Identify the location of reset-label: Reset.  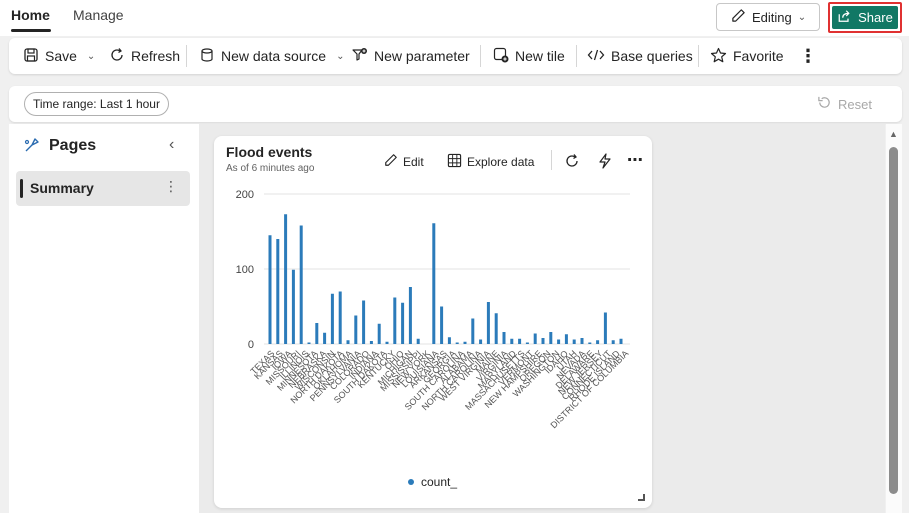
(855, 104).